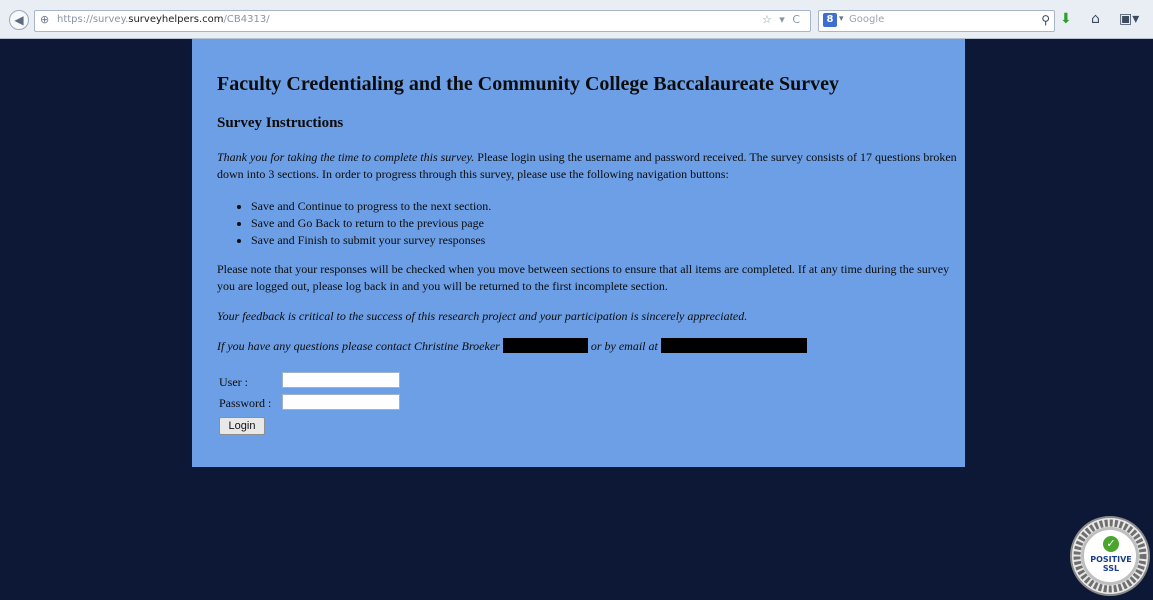  I want to click on engine-dropdown-icon: ▾, so click(841, 19).